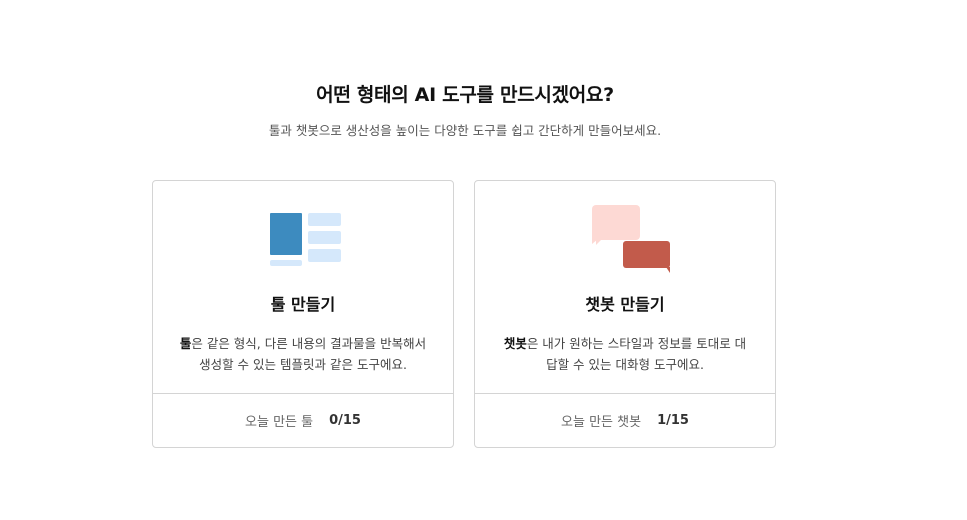 The height and width of the screenshot is (520, 967). What do you see at coordinates (303, 364) in the screenshot?
I see `desc-line2: 생성할 수 있는 템플릿과 같은 도구에요.` at bounding box center [303, 364].